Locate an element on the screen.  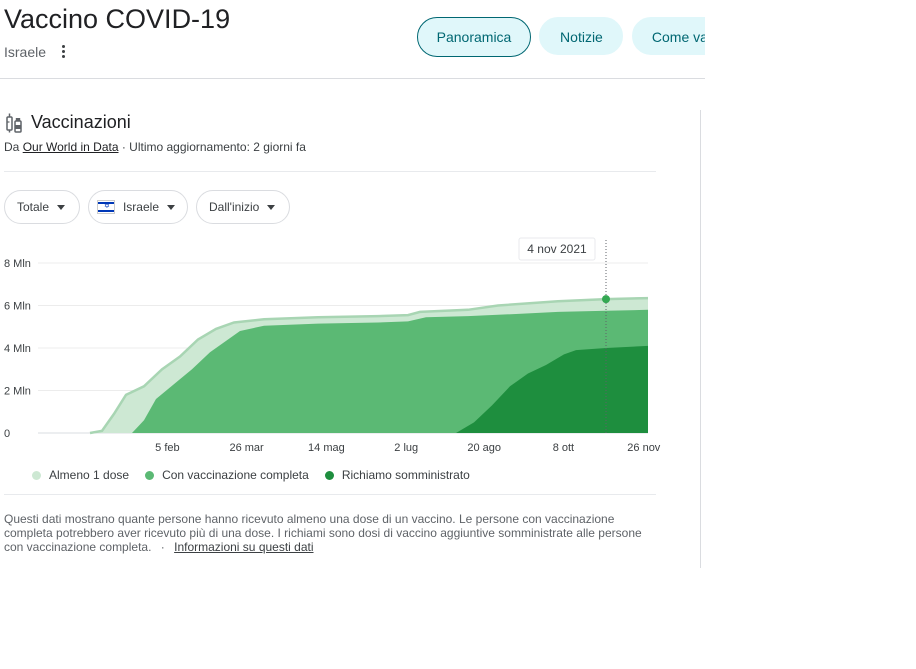
y-tick-label: 2 Mln is located at coordinates (17, 392).